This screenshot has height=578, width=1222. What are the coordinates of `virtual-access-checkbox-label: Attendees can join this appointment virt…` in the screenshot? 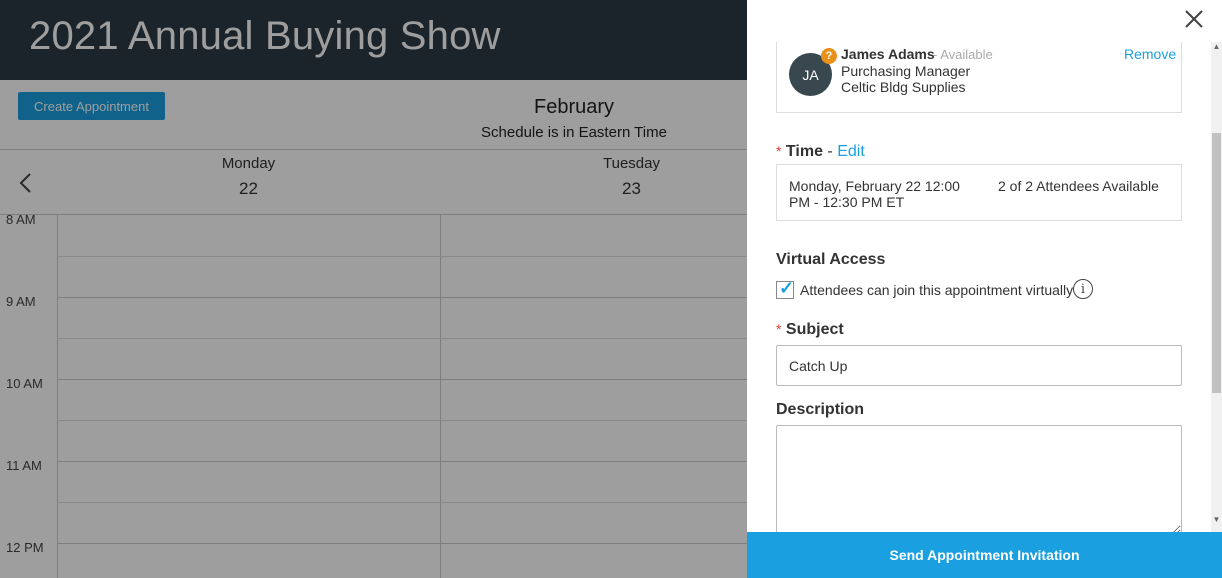 It's located at (936, 290).